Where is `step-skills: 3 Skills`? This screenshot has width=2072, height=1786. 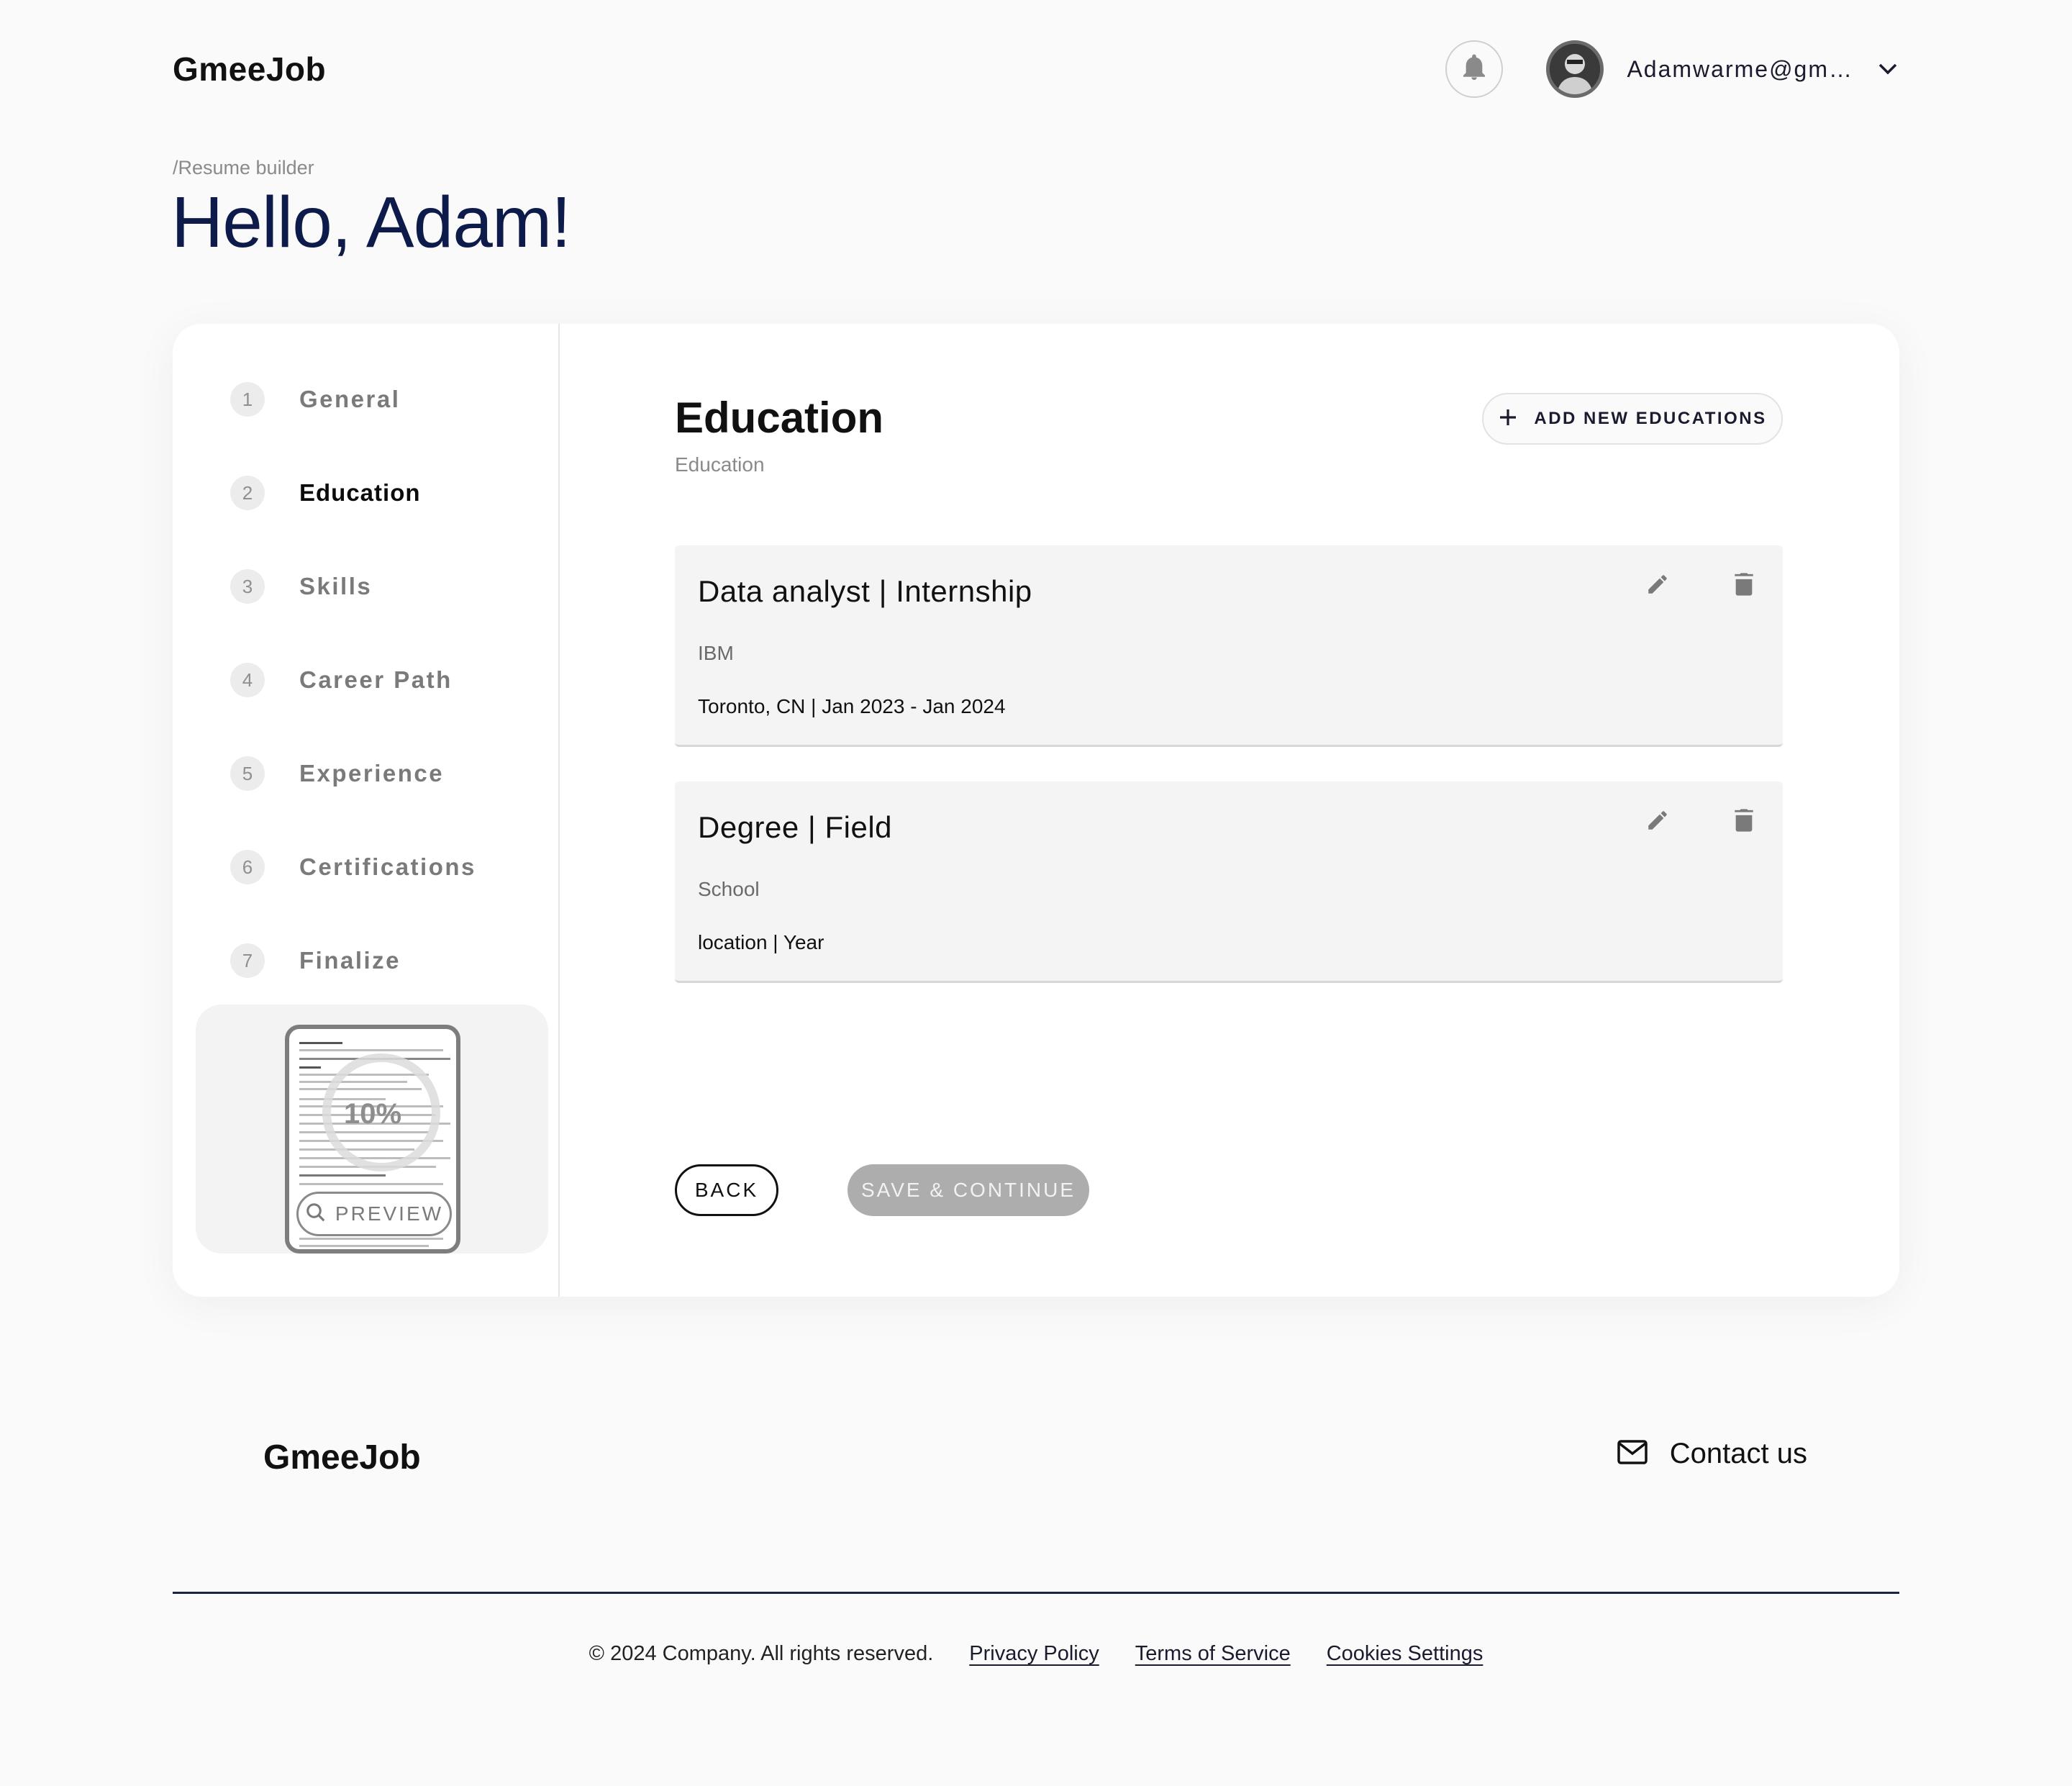
step-skills: 3 Skills is located at coordinates (301, 586).